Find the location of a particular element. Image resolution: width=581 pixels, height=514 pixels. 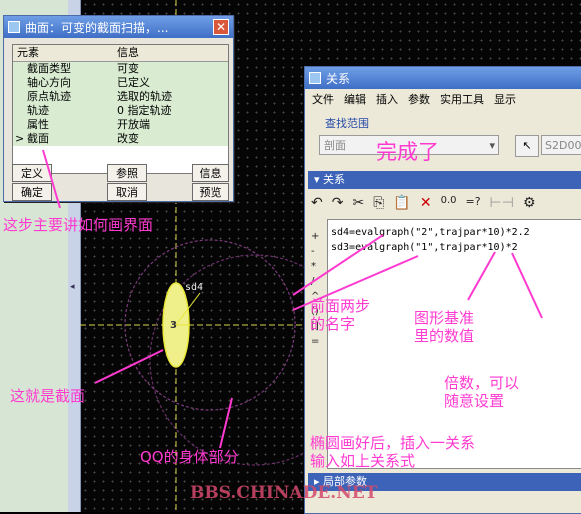

arrow-to-sd4-name is located at coordinates (338, 265).